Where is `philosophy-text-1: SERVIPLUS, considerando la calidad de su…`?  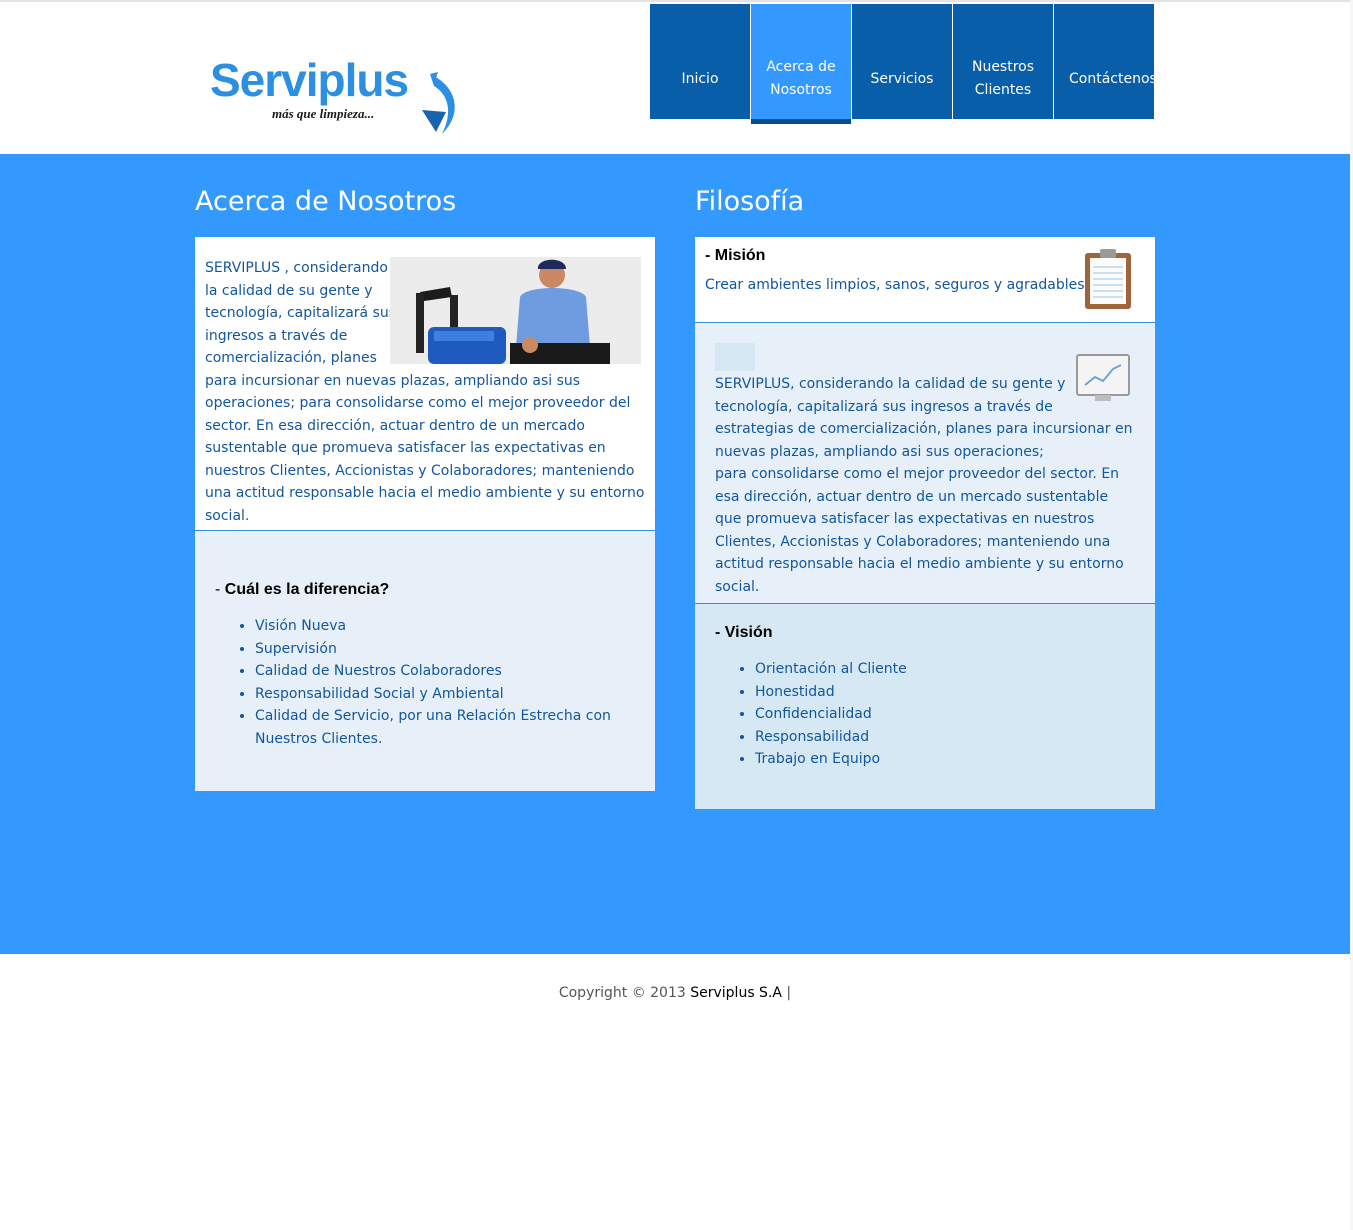 philosophy-text-1: SERVIPLUS, considerando la calidad de su… is located at coordinates (924, 418).